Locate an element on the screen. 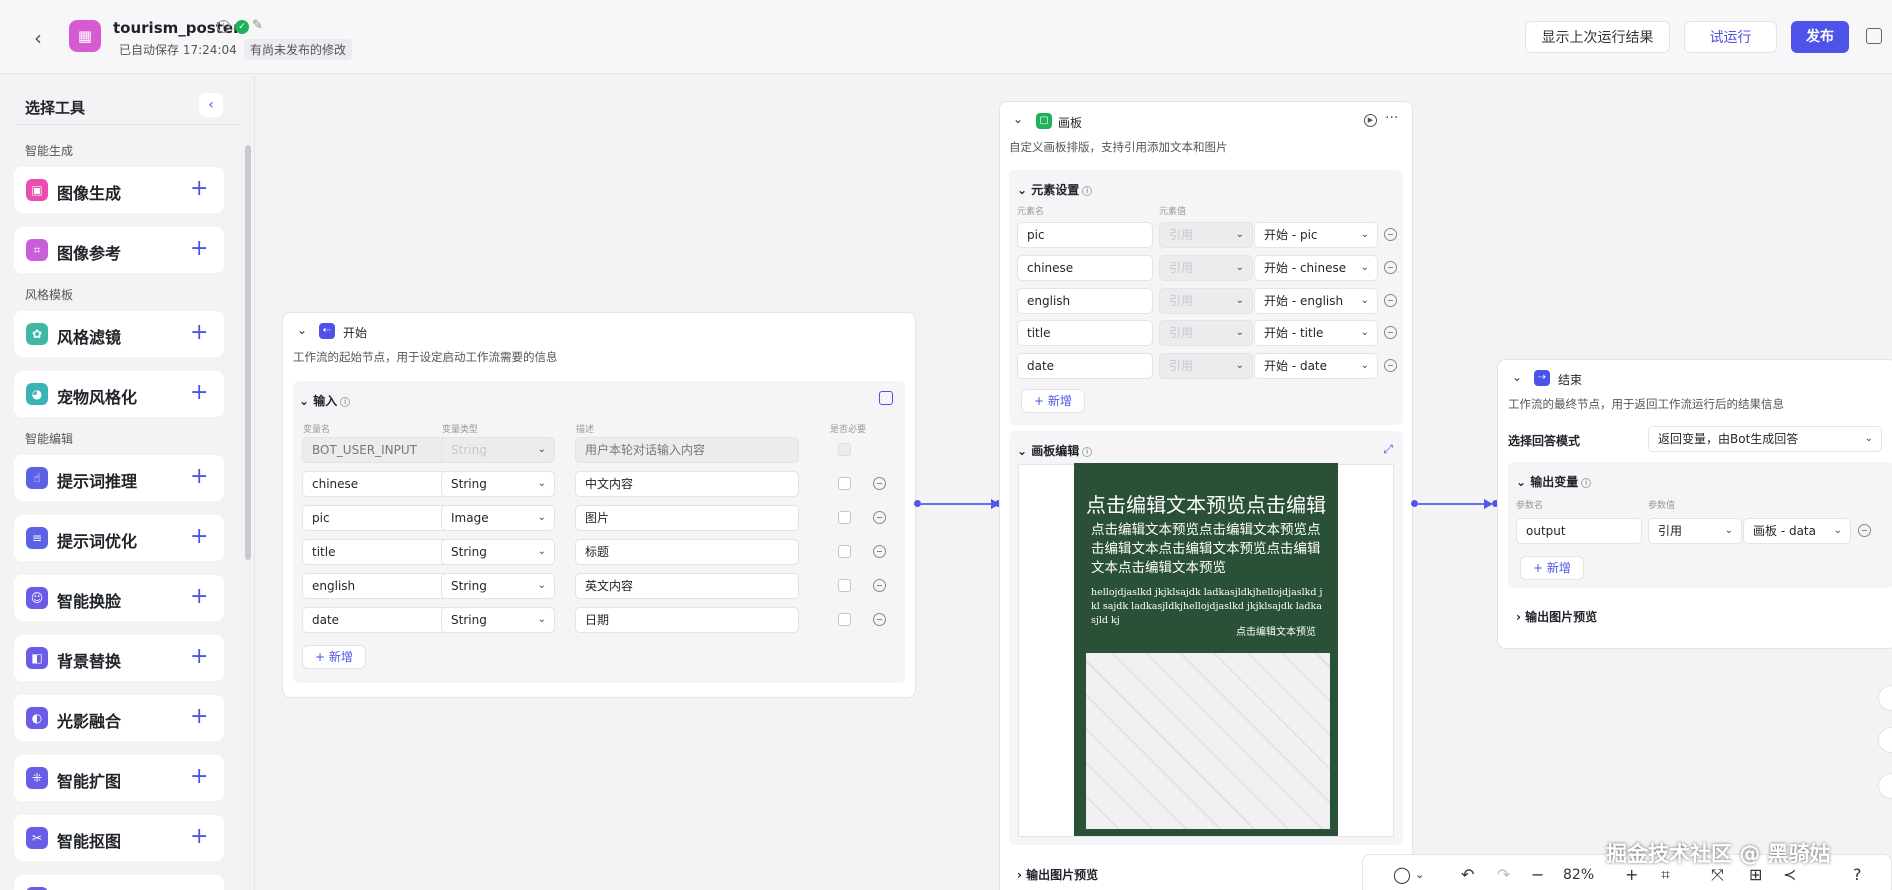  output-ref-select: 引用 ⌄ is located at coordinates (1695, 531).